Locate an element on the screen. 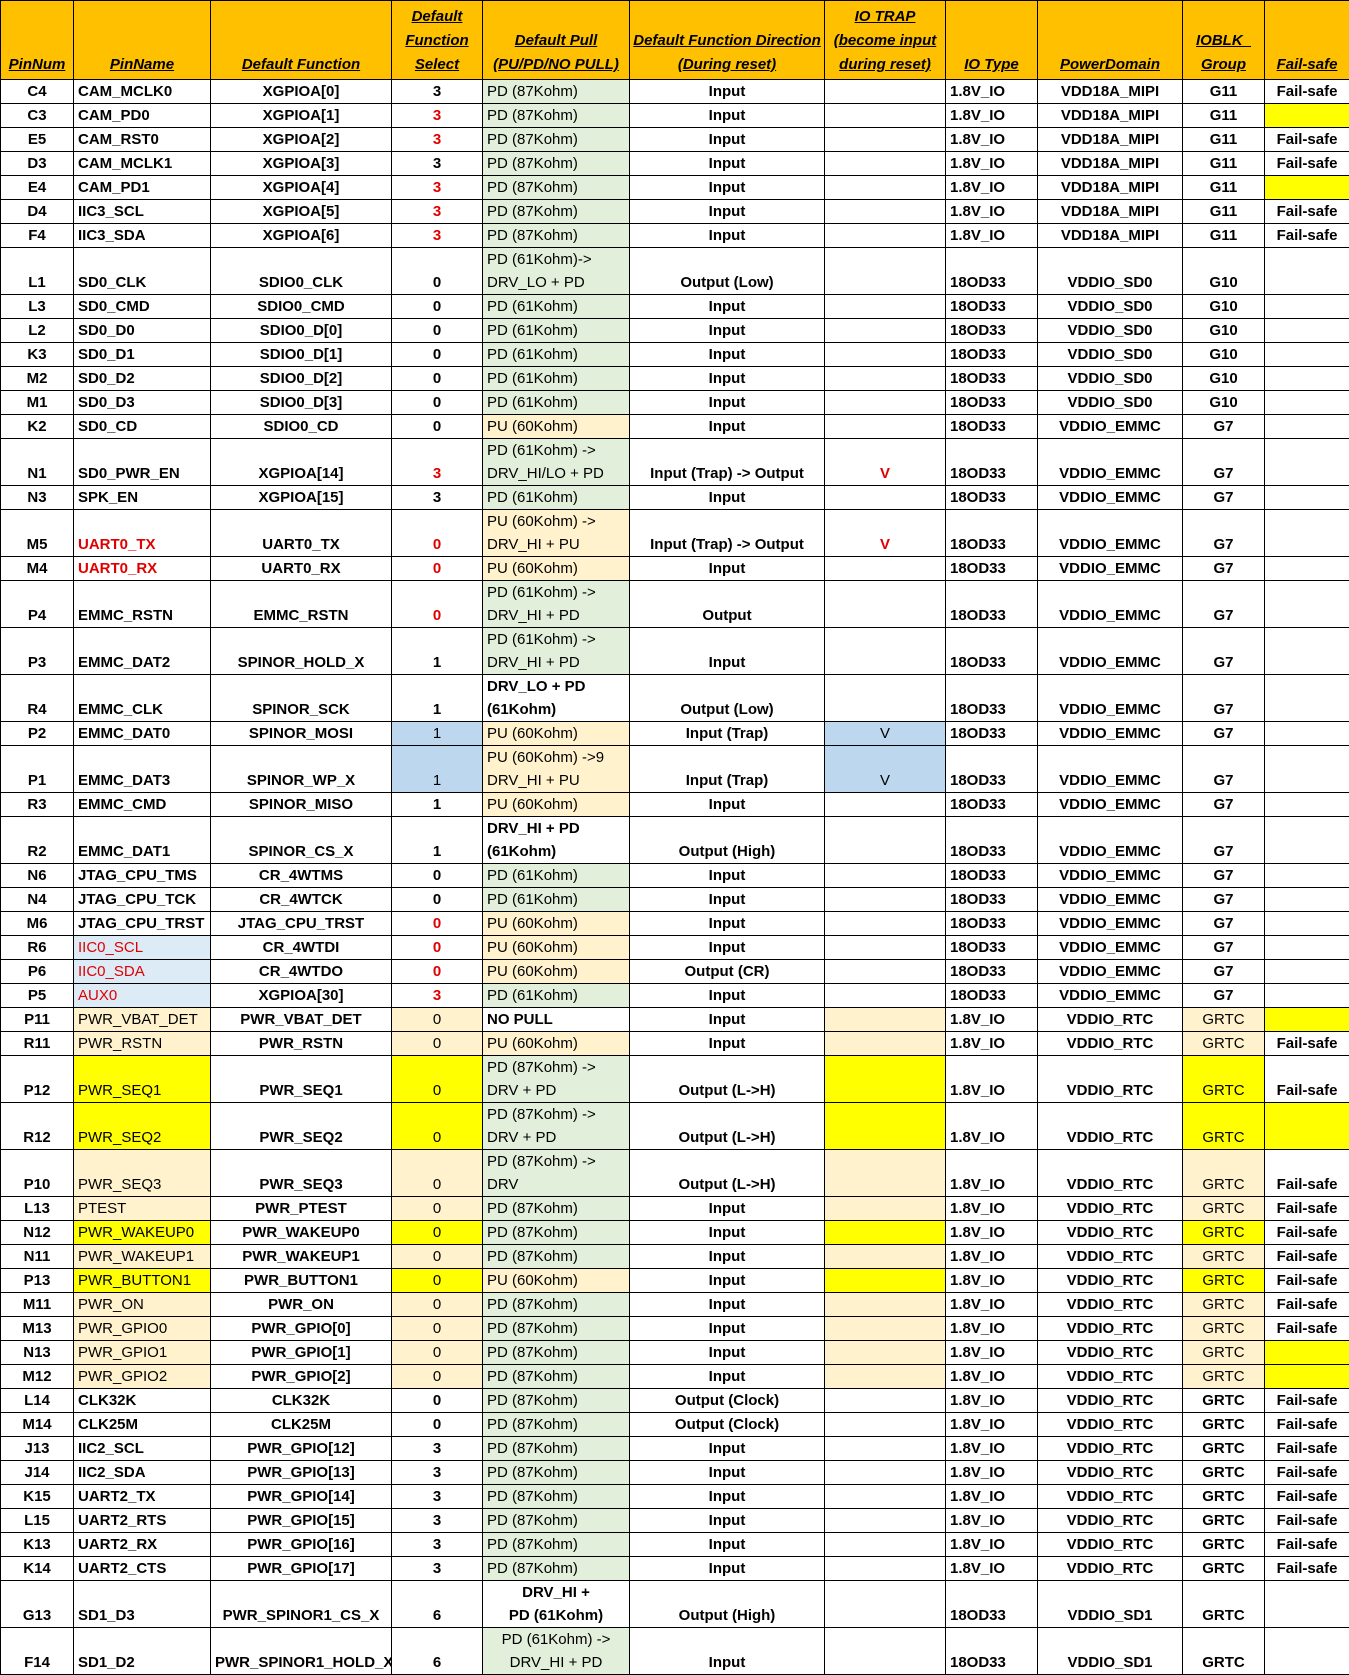  default-function-cell: XGPIOA[5] is located at coordinates (301, 212).